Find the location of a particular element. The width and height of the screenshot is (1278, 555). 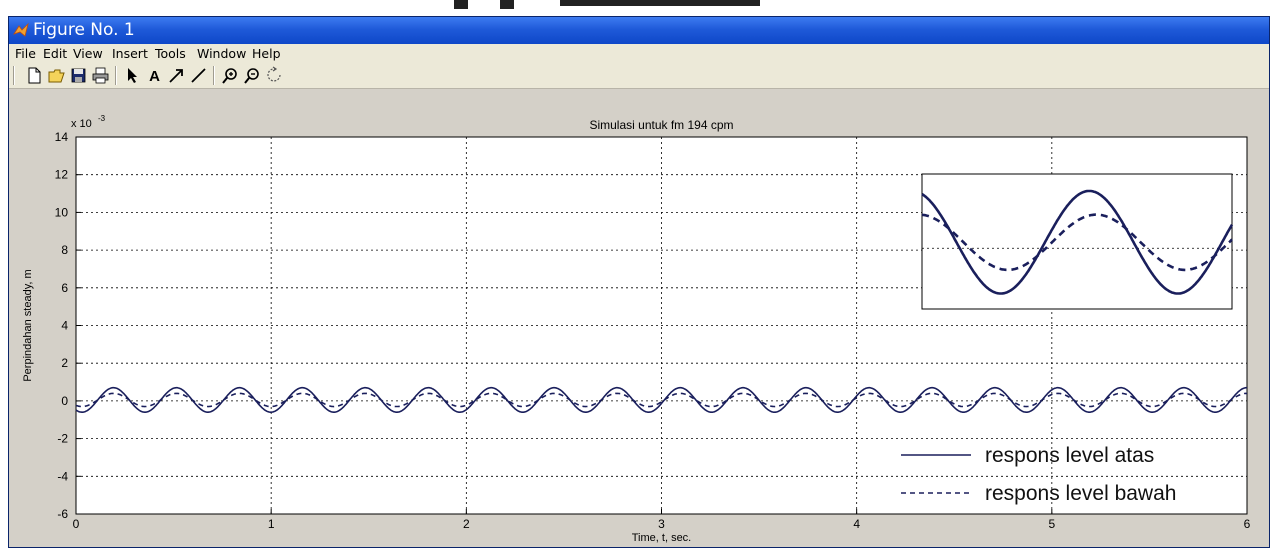

y-axis-label: Perpindahan steady, m is located at coordinates (28, 325).